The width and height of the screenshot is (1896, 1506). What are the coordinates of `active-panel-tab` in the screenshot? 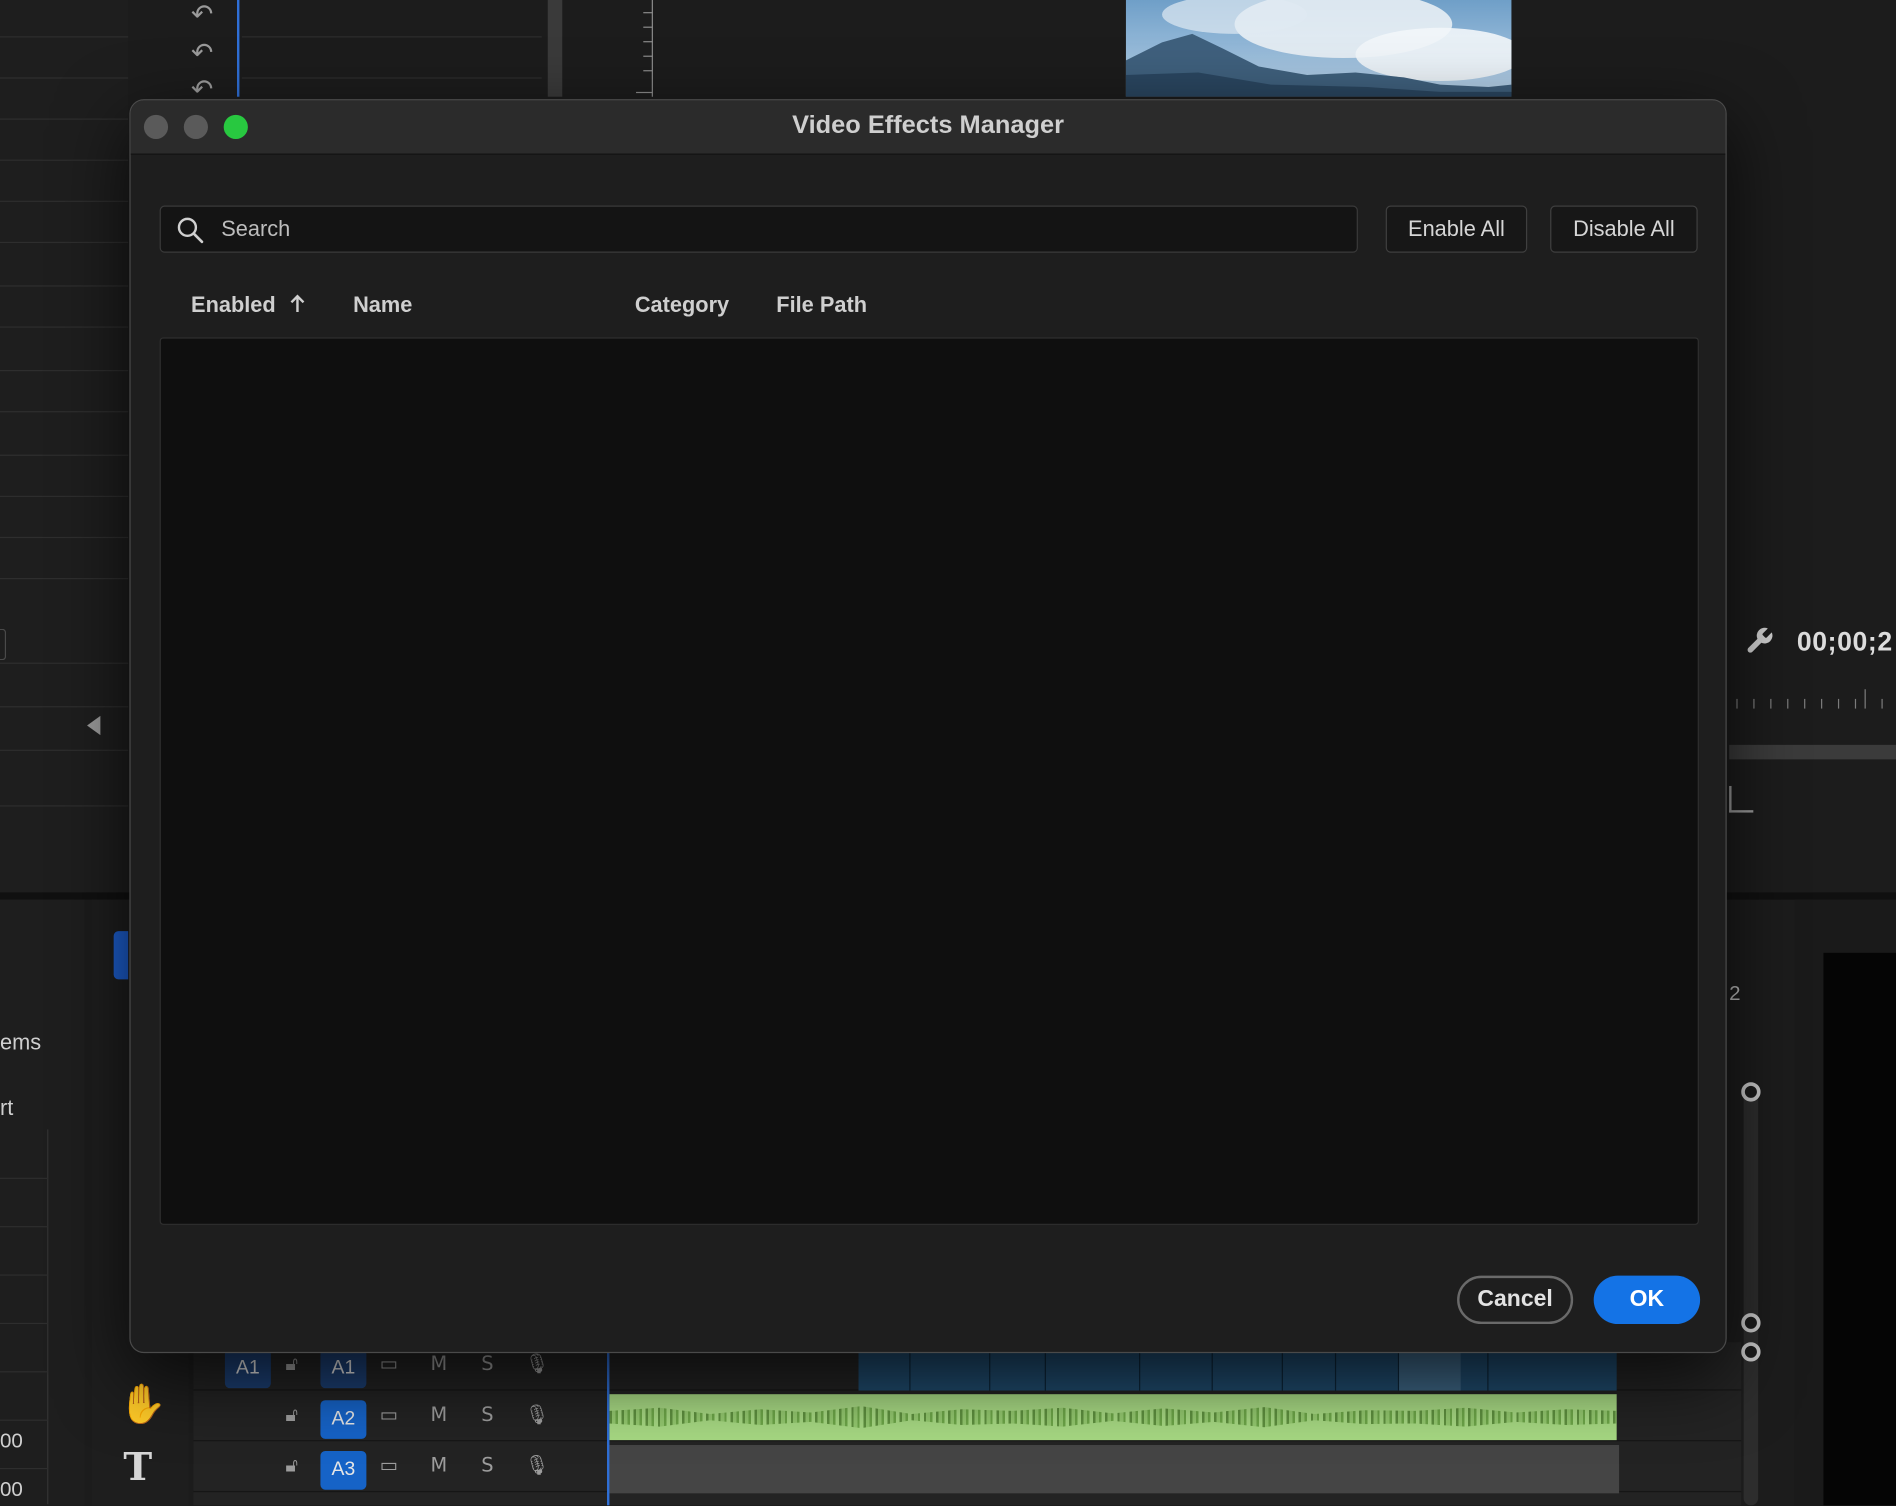 It's located at (121, 955).